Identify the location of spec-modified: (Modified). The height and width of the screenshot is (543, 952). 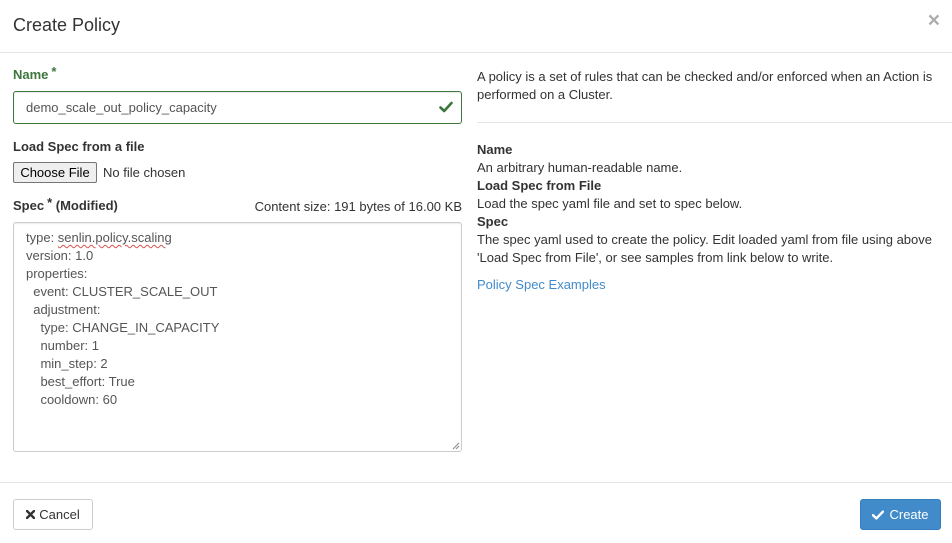
(86, 205).